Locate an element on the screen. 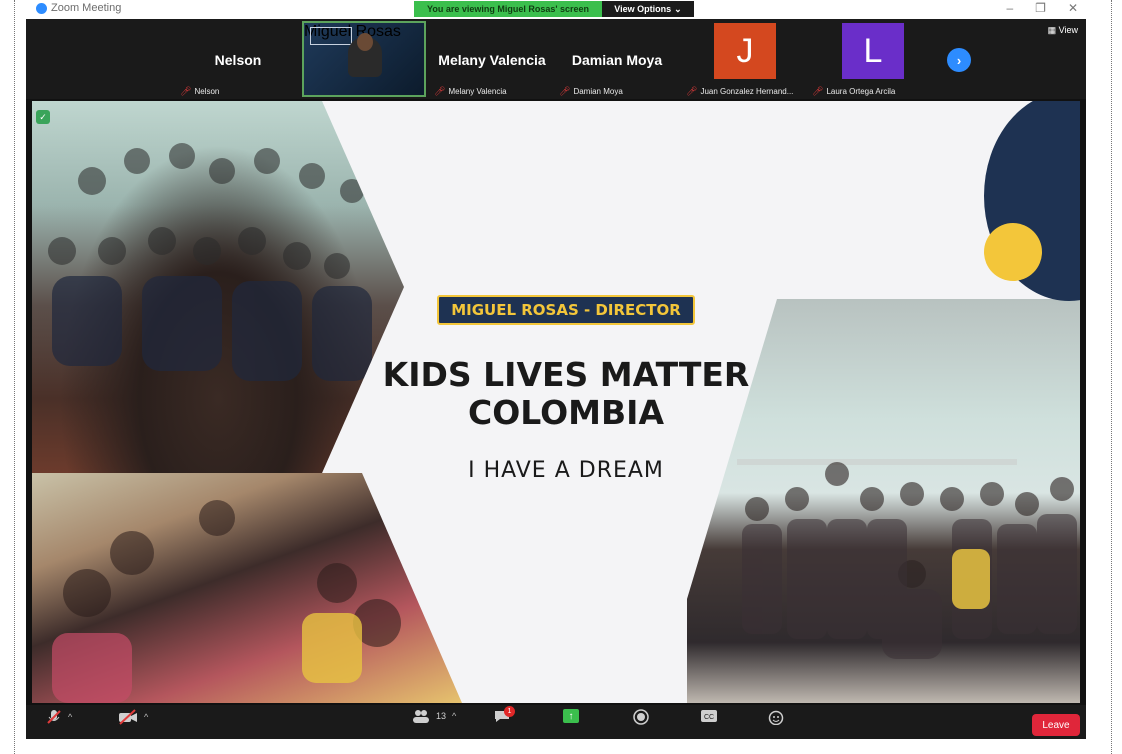 The height and width of the screenshot is (754, 1122). live-transcript-icon: CC is located at coordinates (709, 716).